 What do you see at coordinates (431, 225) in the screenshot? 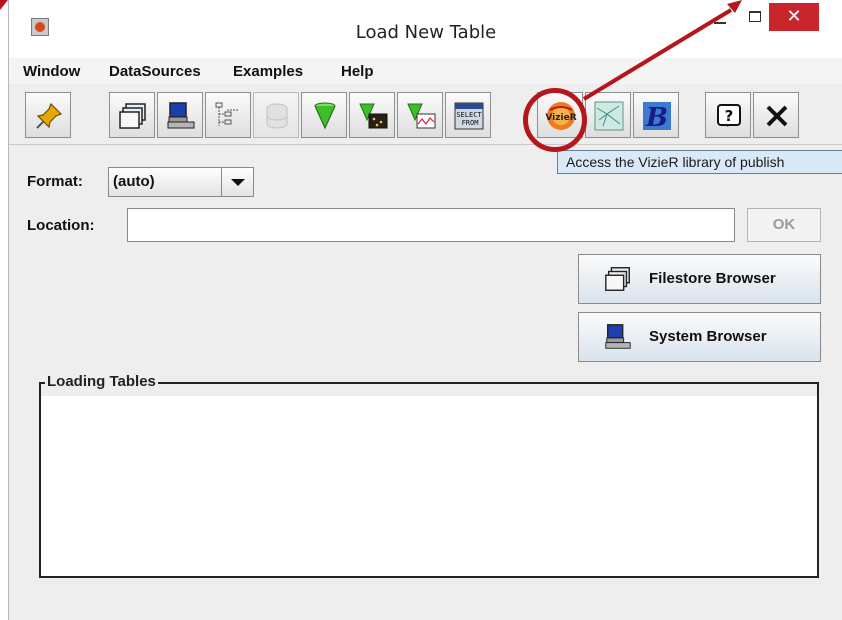
I see `location-input` at bounding box center [431, 225].